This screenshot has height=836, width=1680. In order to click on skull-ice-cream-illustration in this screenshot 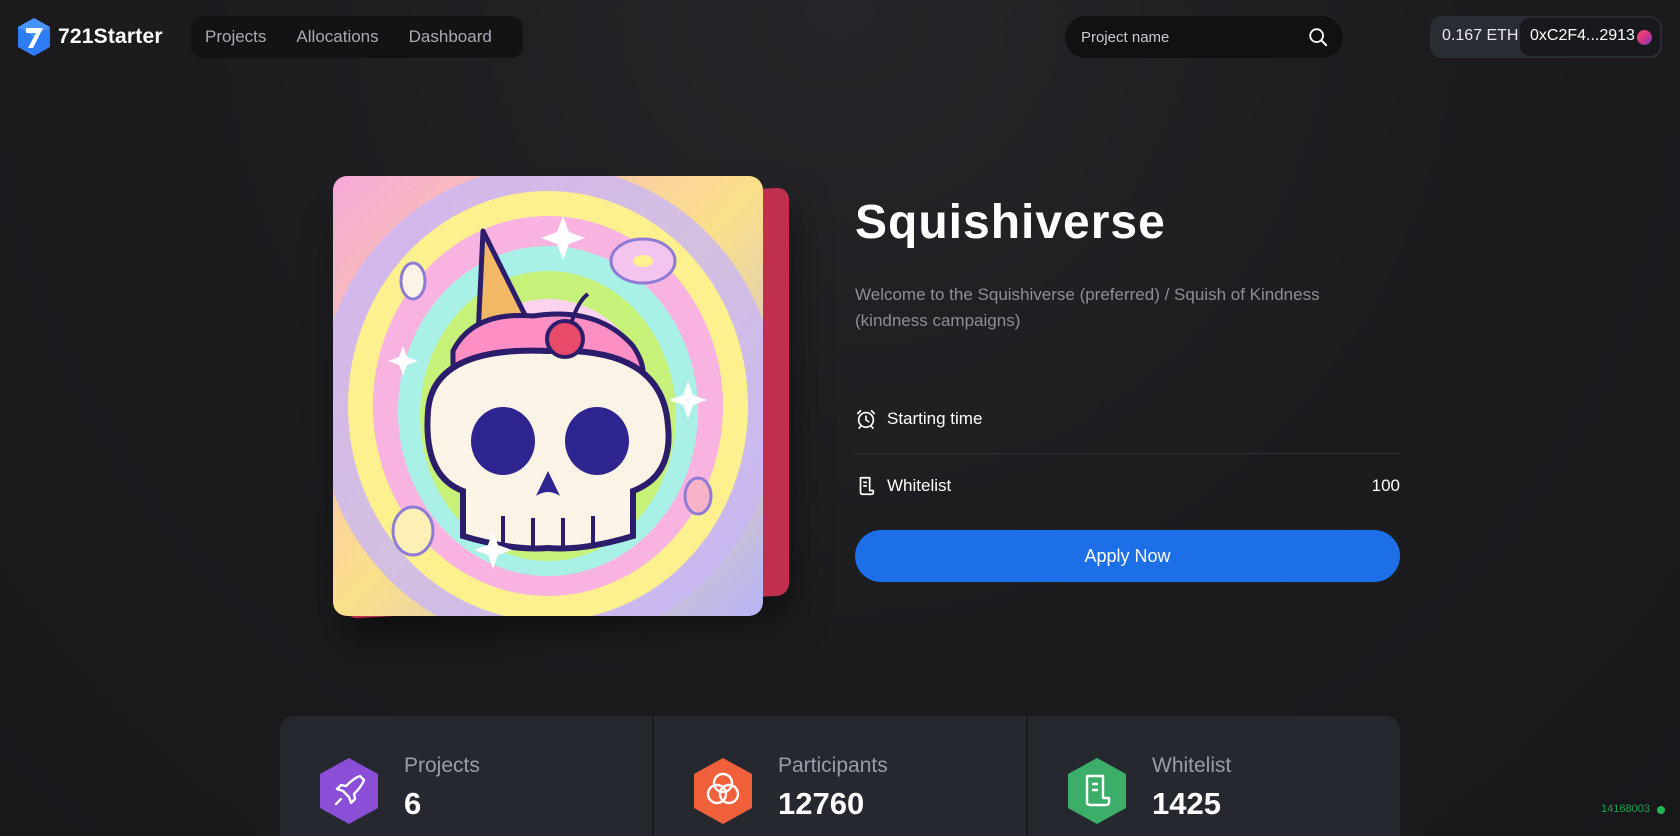, I will do `click(548, 396)`.